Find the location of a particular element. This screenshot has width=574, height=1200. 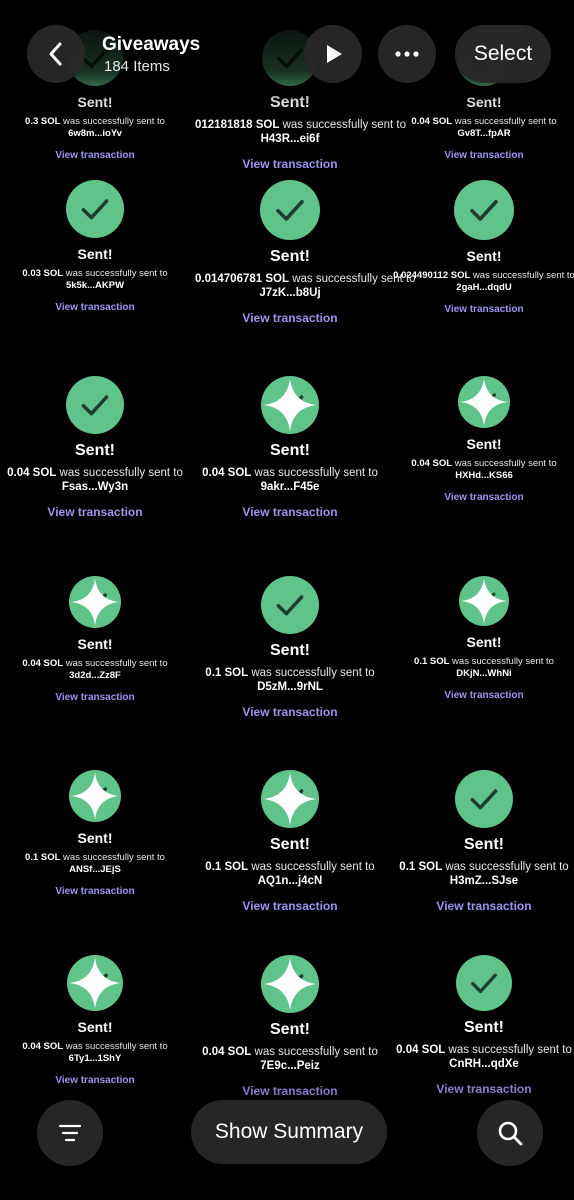

recipient-address: 3d2d...Zz8F is located at coordinates (95, 675).